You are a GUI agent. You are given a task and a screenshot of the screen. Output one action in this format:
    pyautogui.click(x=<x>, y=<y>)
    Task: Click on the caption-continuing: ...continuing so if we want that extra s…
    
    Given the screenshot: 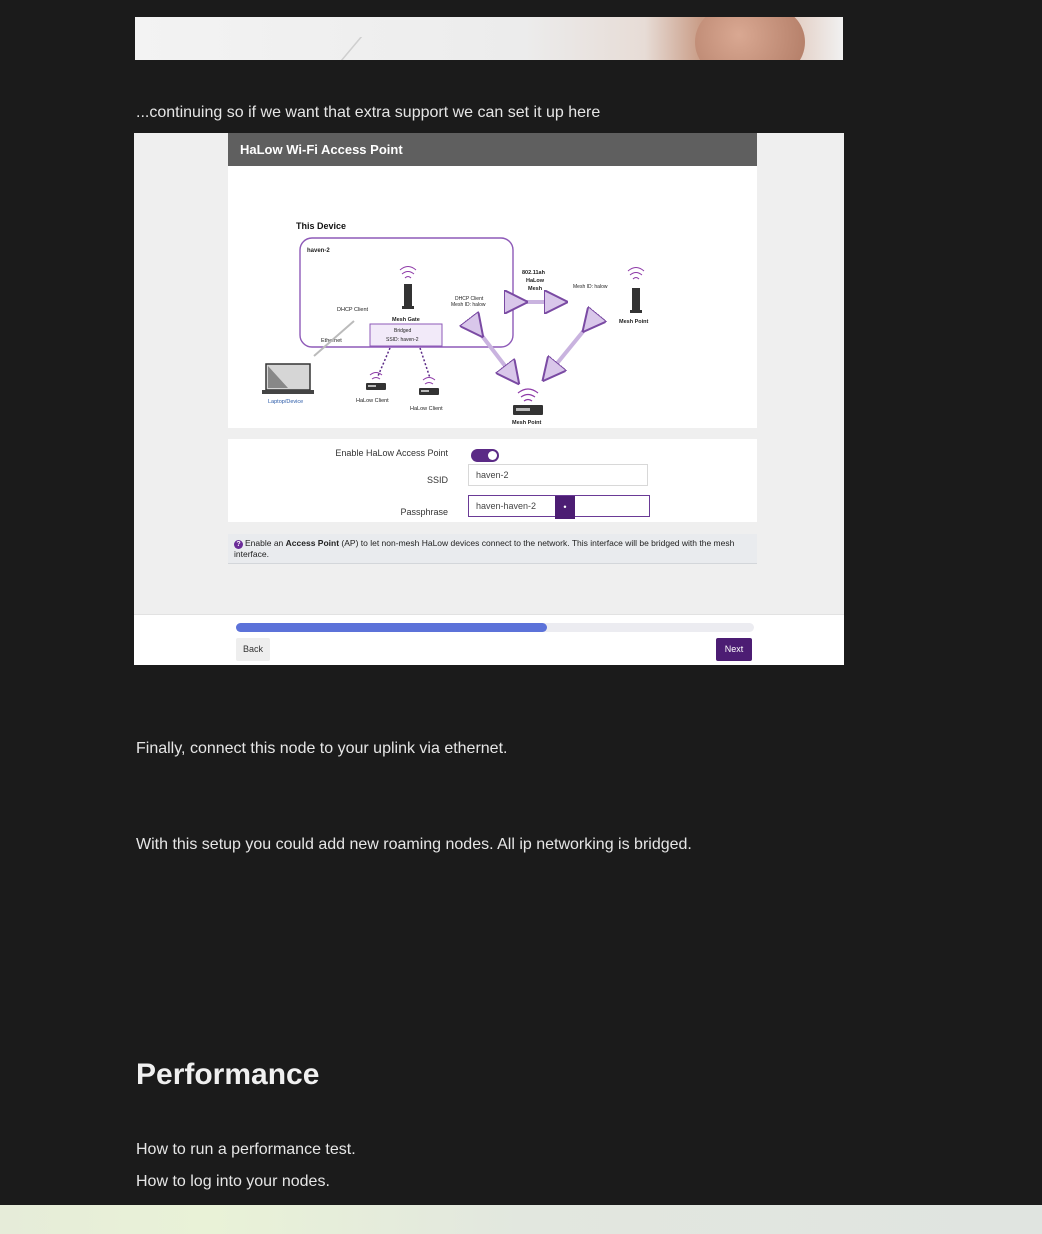 What is the action you would take?
    pyautogui.click(x=368, y=112)
    